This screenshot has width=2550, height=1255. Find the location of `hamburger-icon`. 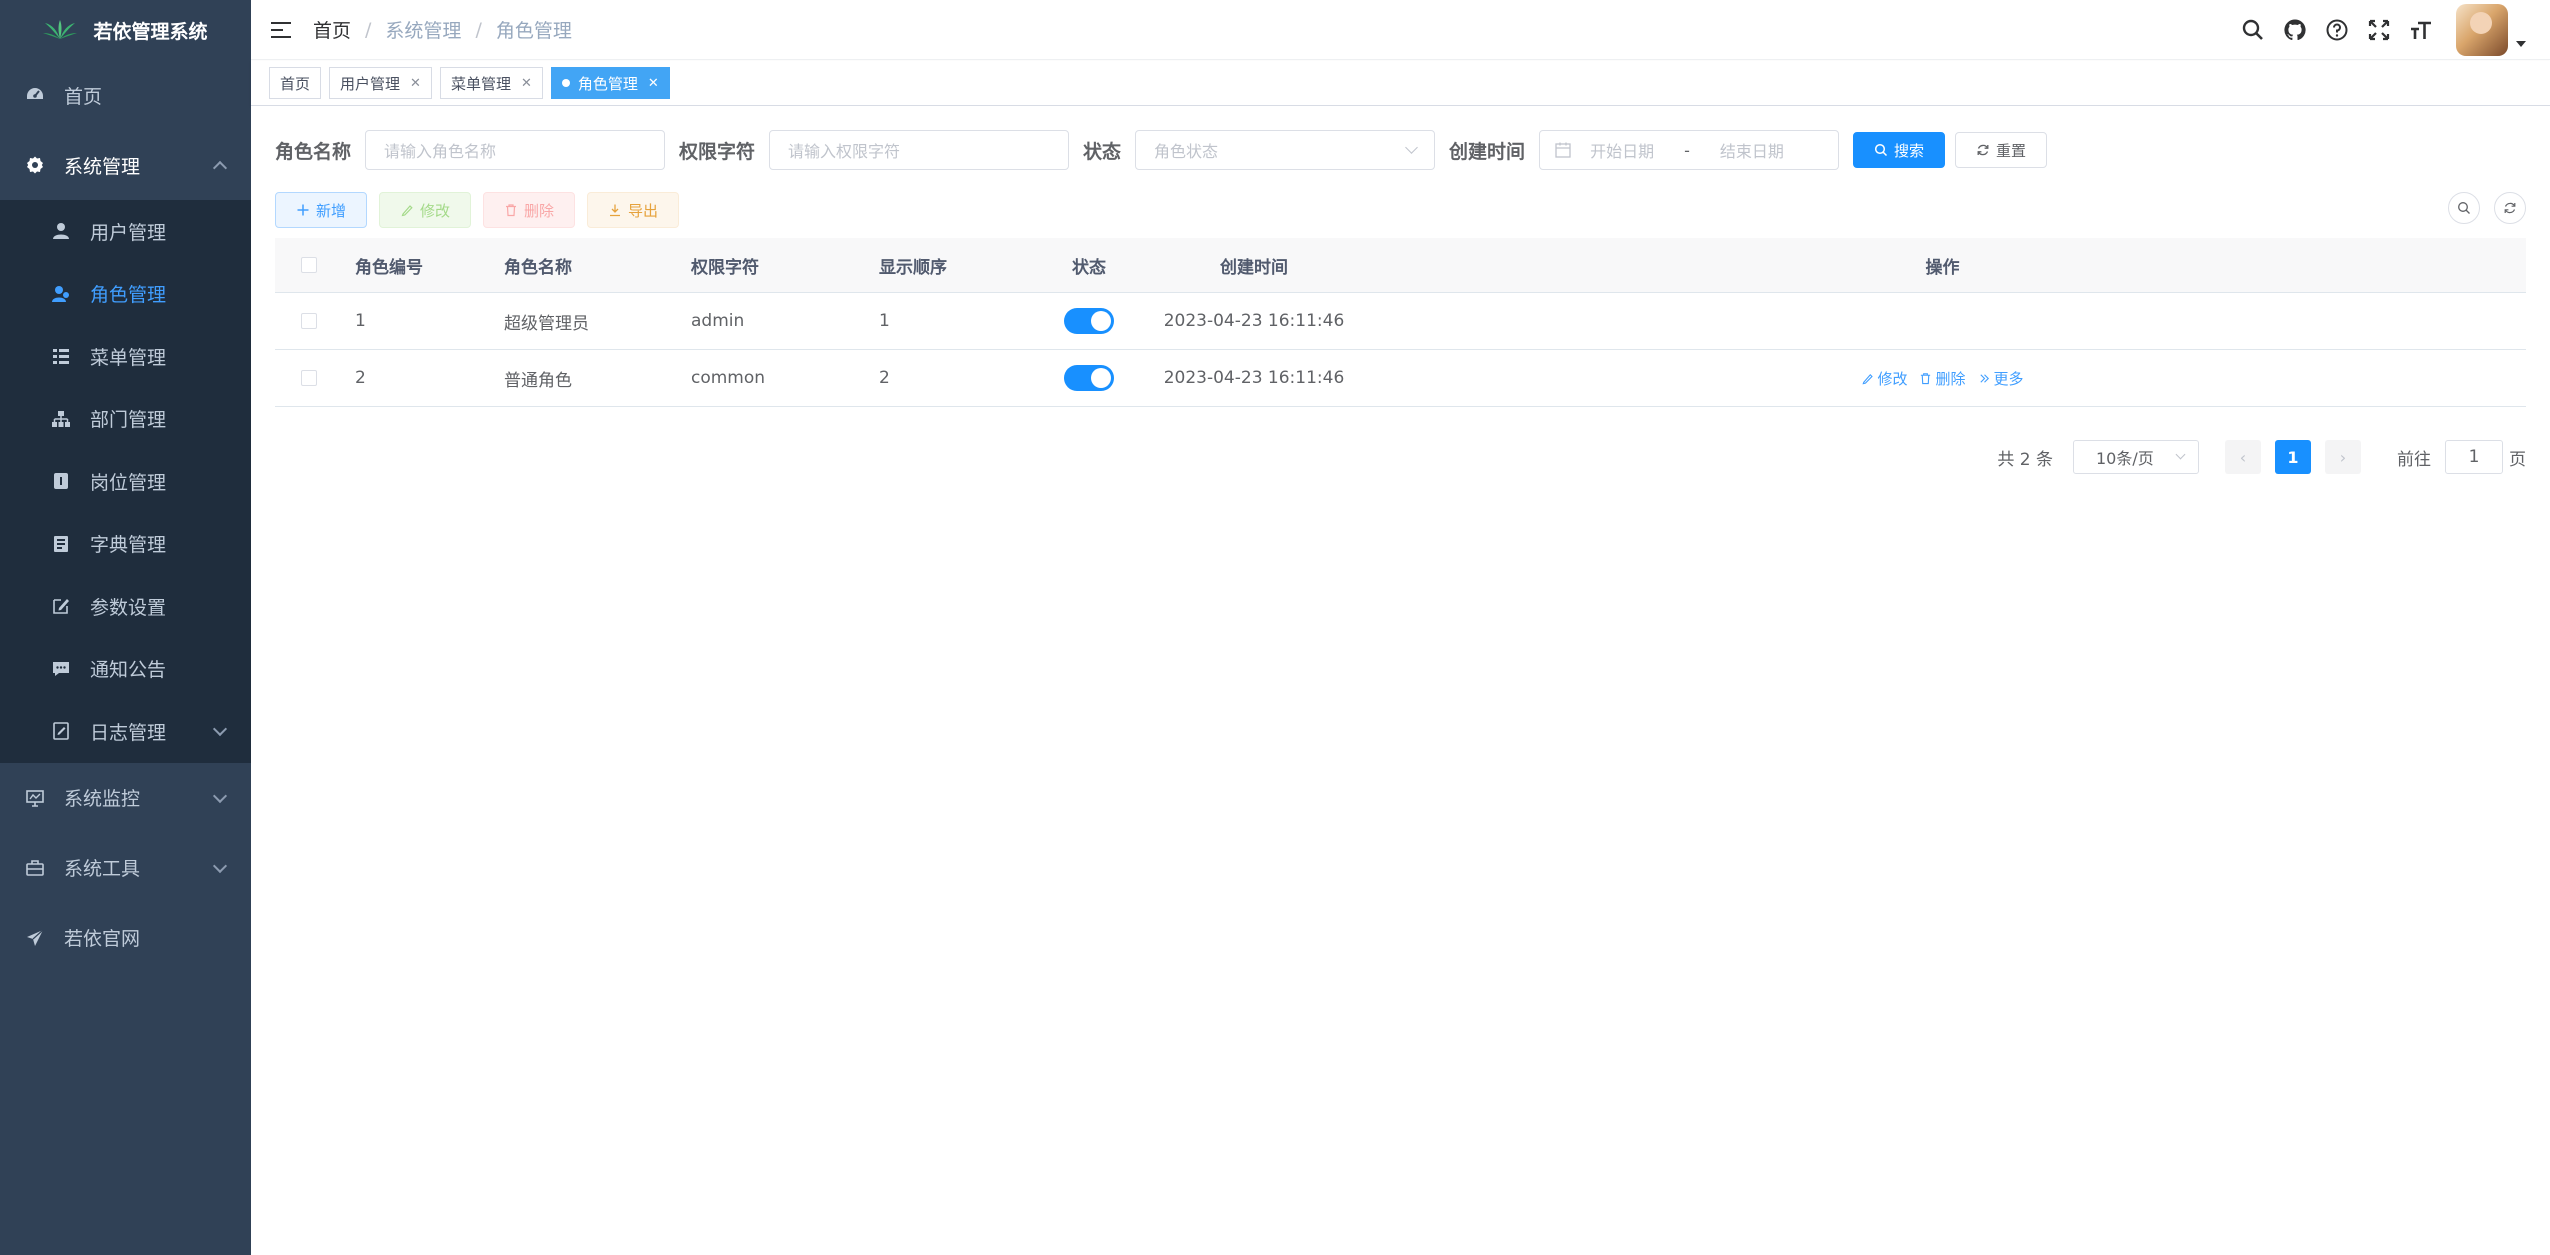

hamburger-icon is located at coordinates (282, 30).